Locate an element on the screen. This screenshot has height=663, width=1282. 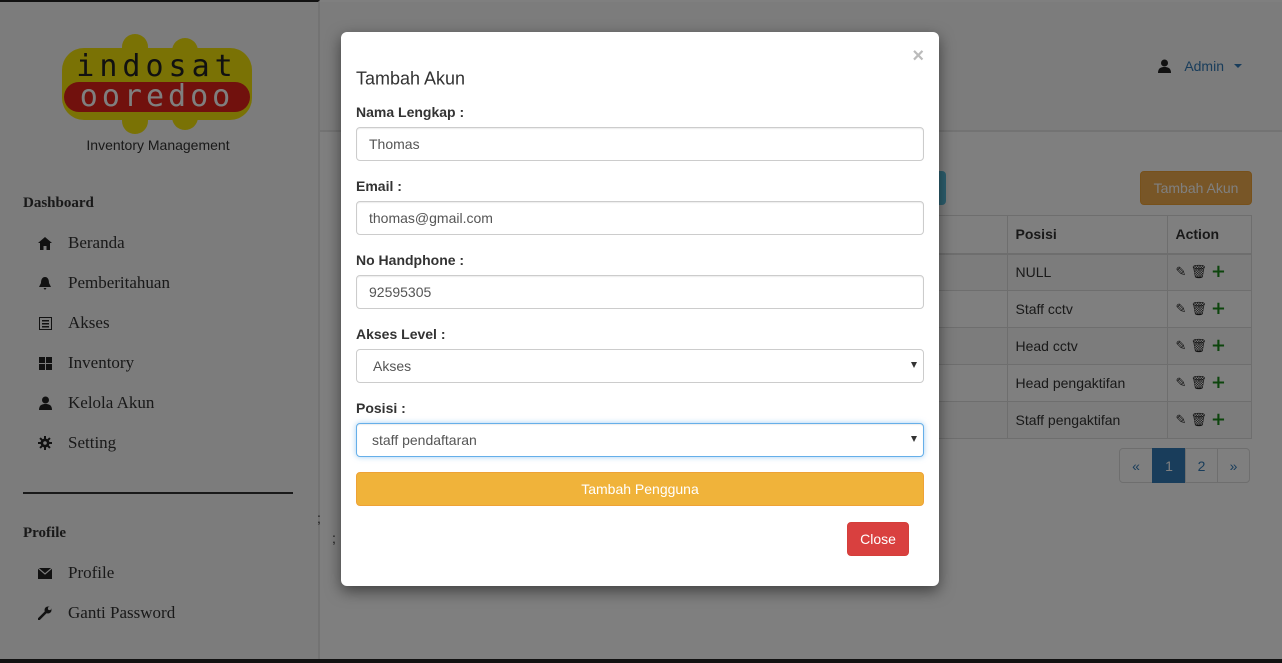
email-field is located at coordinates (640, 218).